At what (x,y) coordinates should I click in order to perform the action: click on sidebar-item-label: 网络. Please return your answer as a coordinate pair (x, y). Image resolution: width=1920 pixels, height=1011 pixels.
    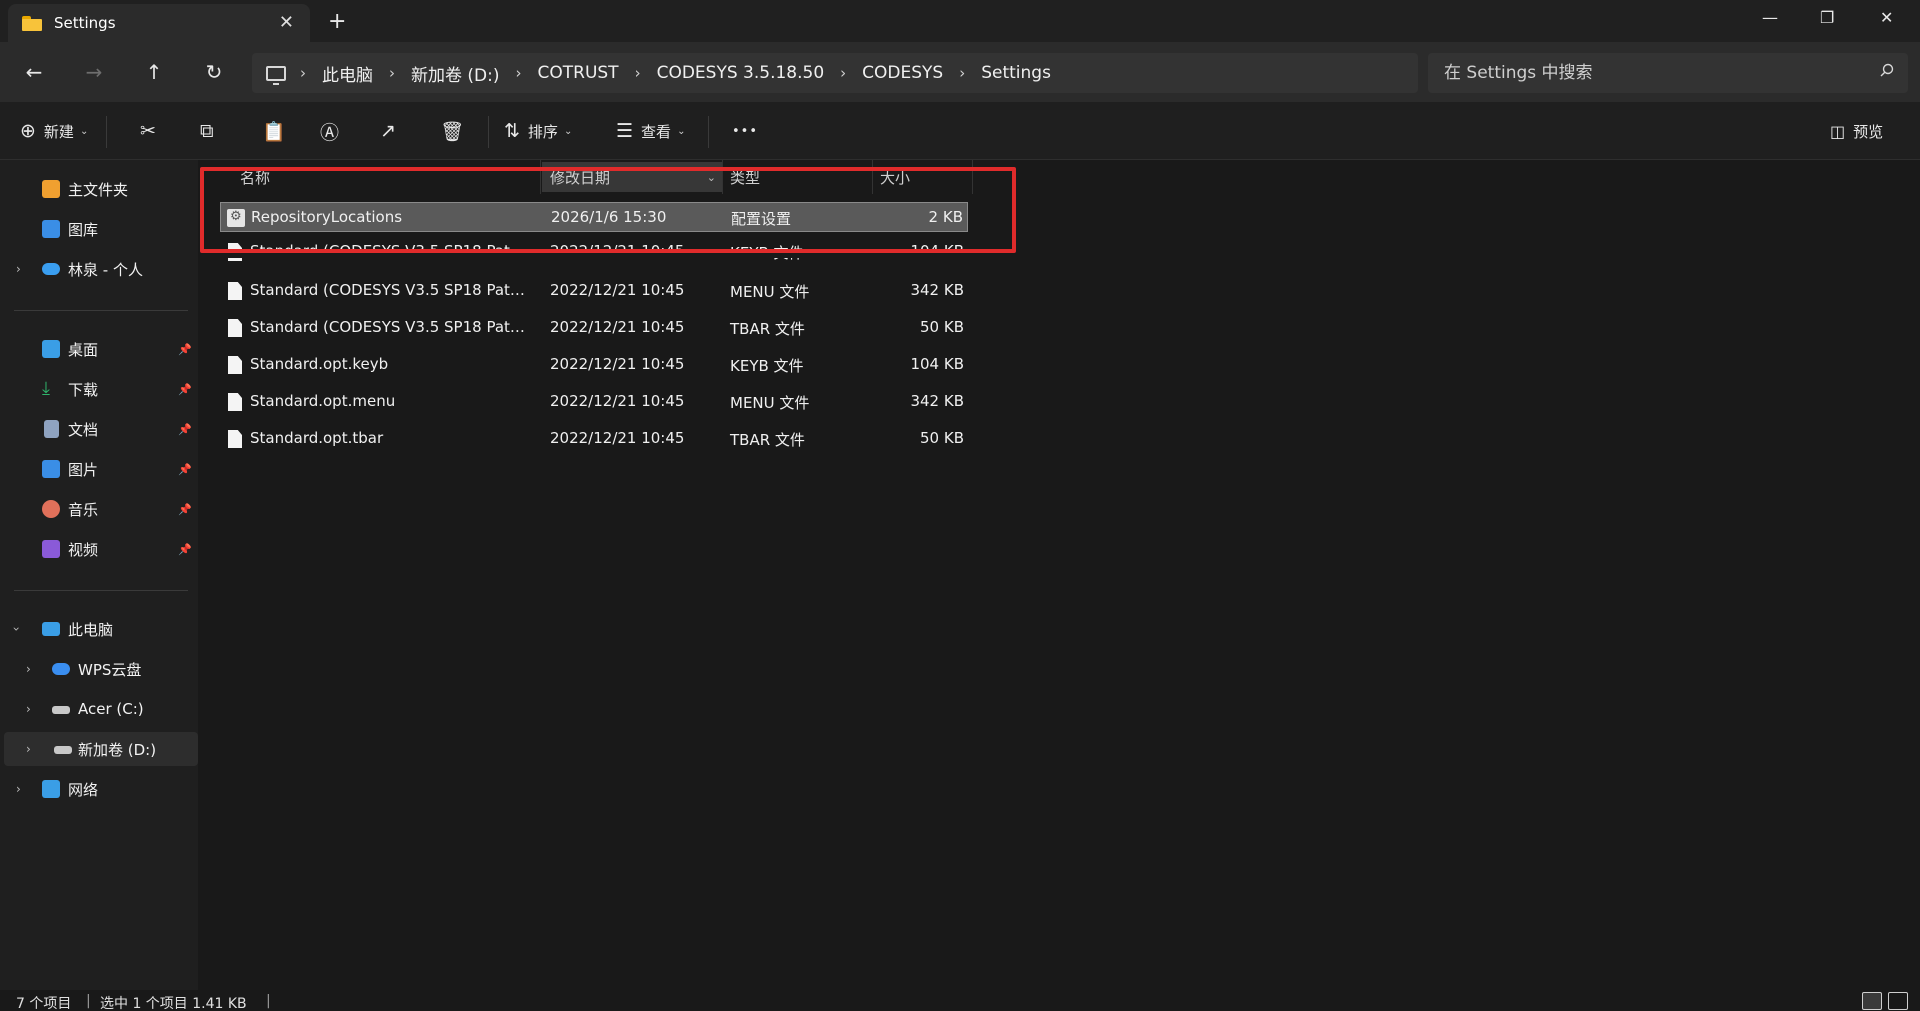
    Looking at the image, I should click on (83, 789).